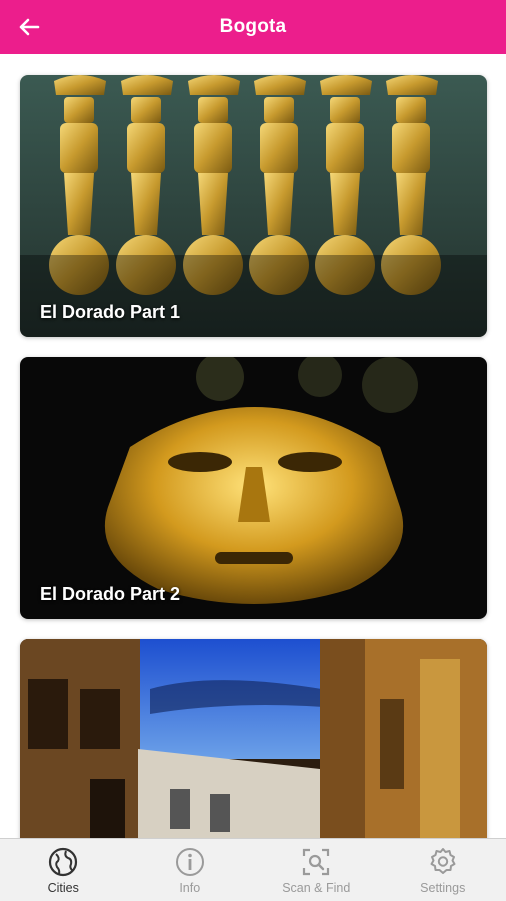  I want to click on tab-info: Info, so click(190, 870).